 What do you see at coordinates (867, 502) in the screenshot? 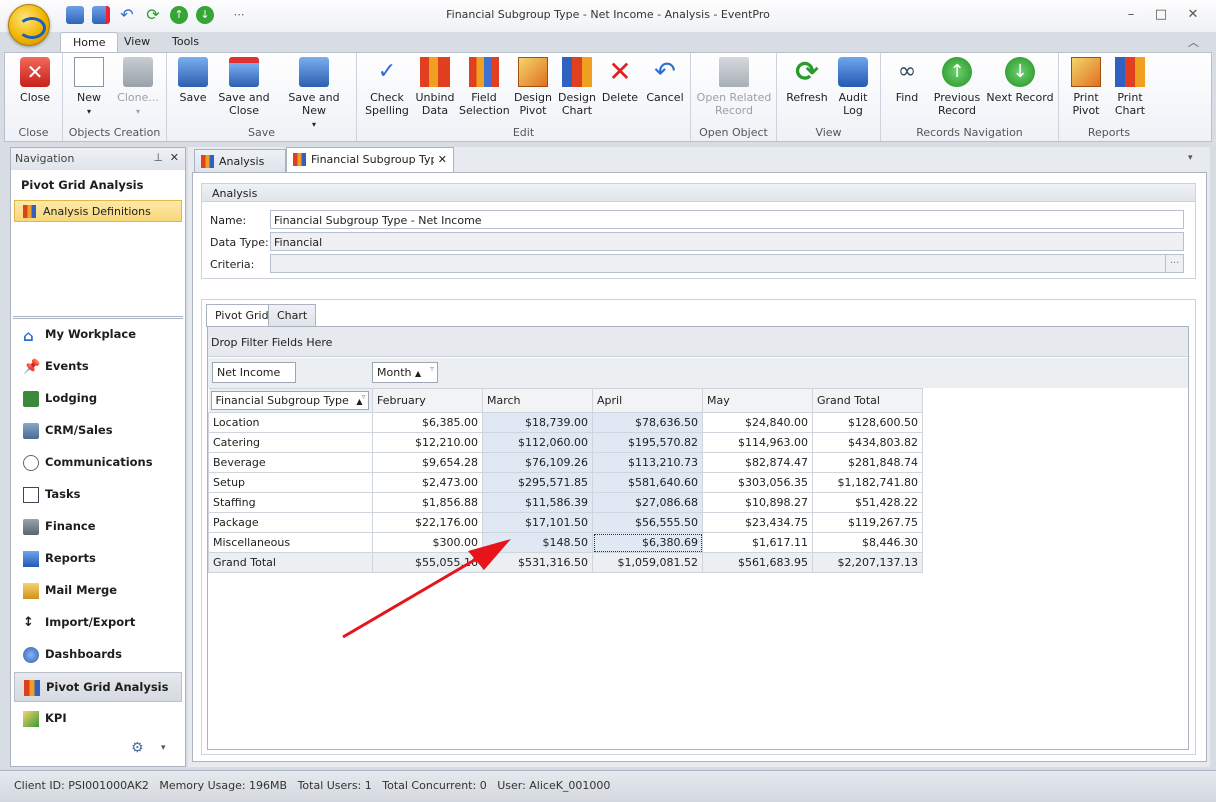
I see `data-cell: $51,428.22` at bounding box center [867, 502].